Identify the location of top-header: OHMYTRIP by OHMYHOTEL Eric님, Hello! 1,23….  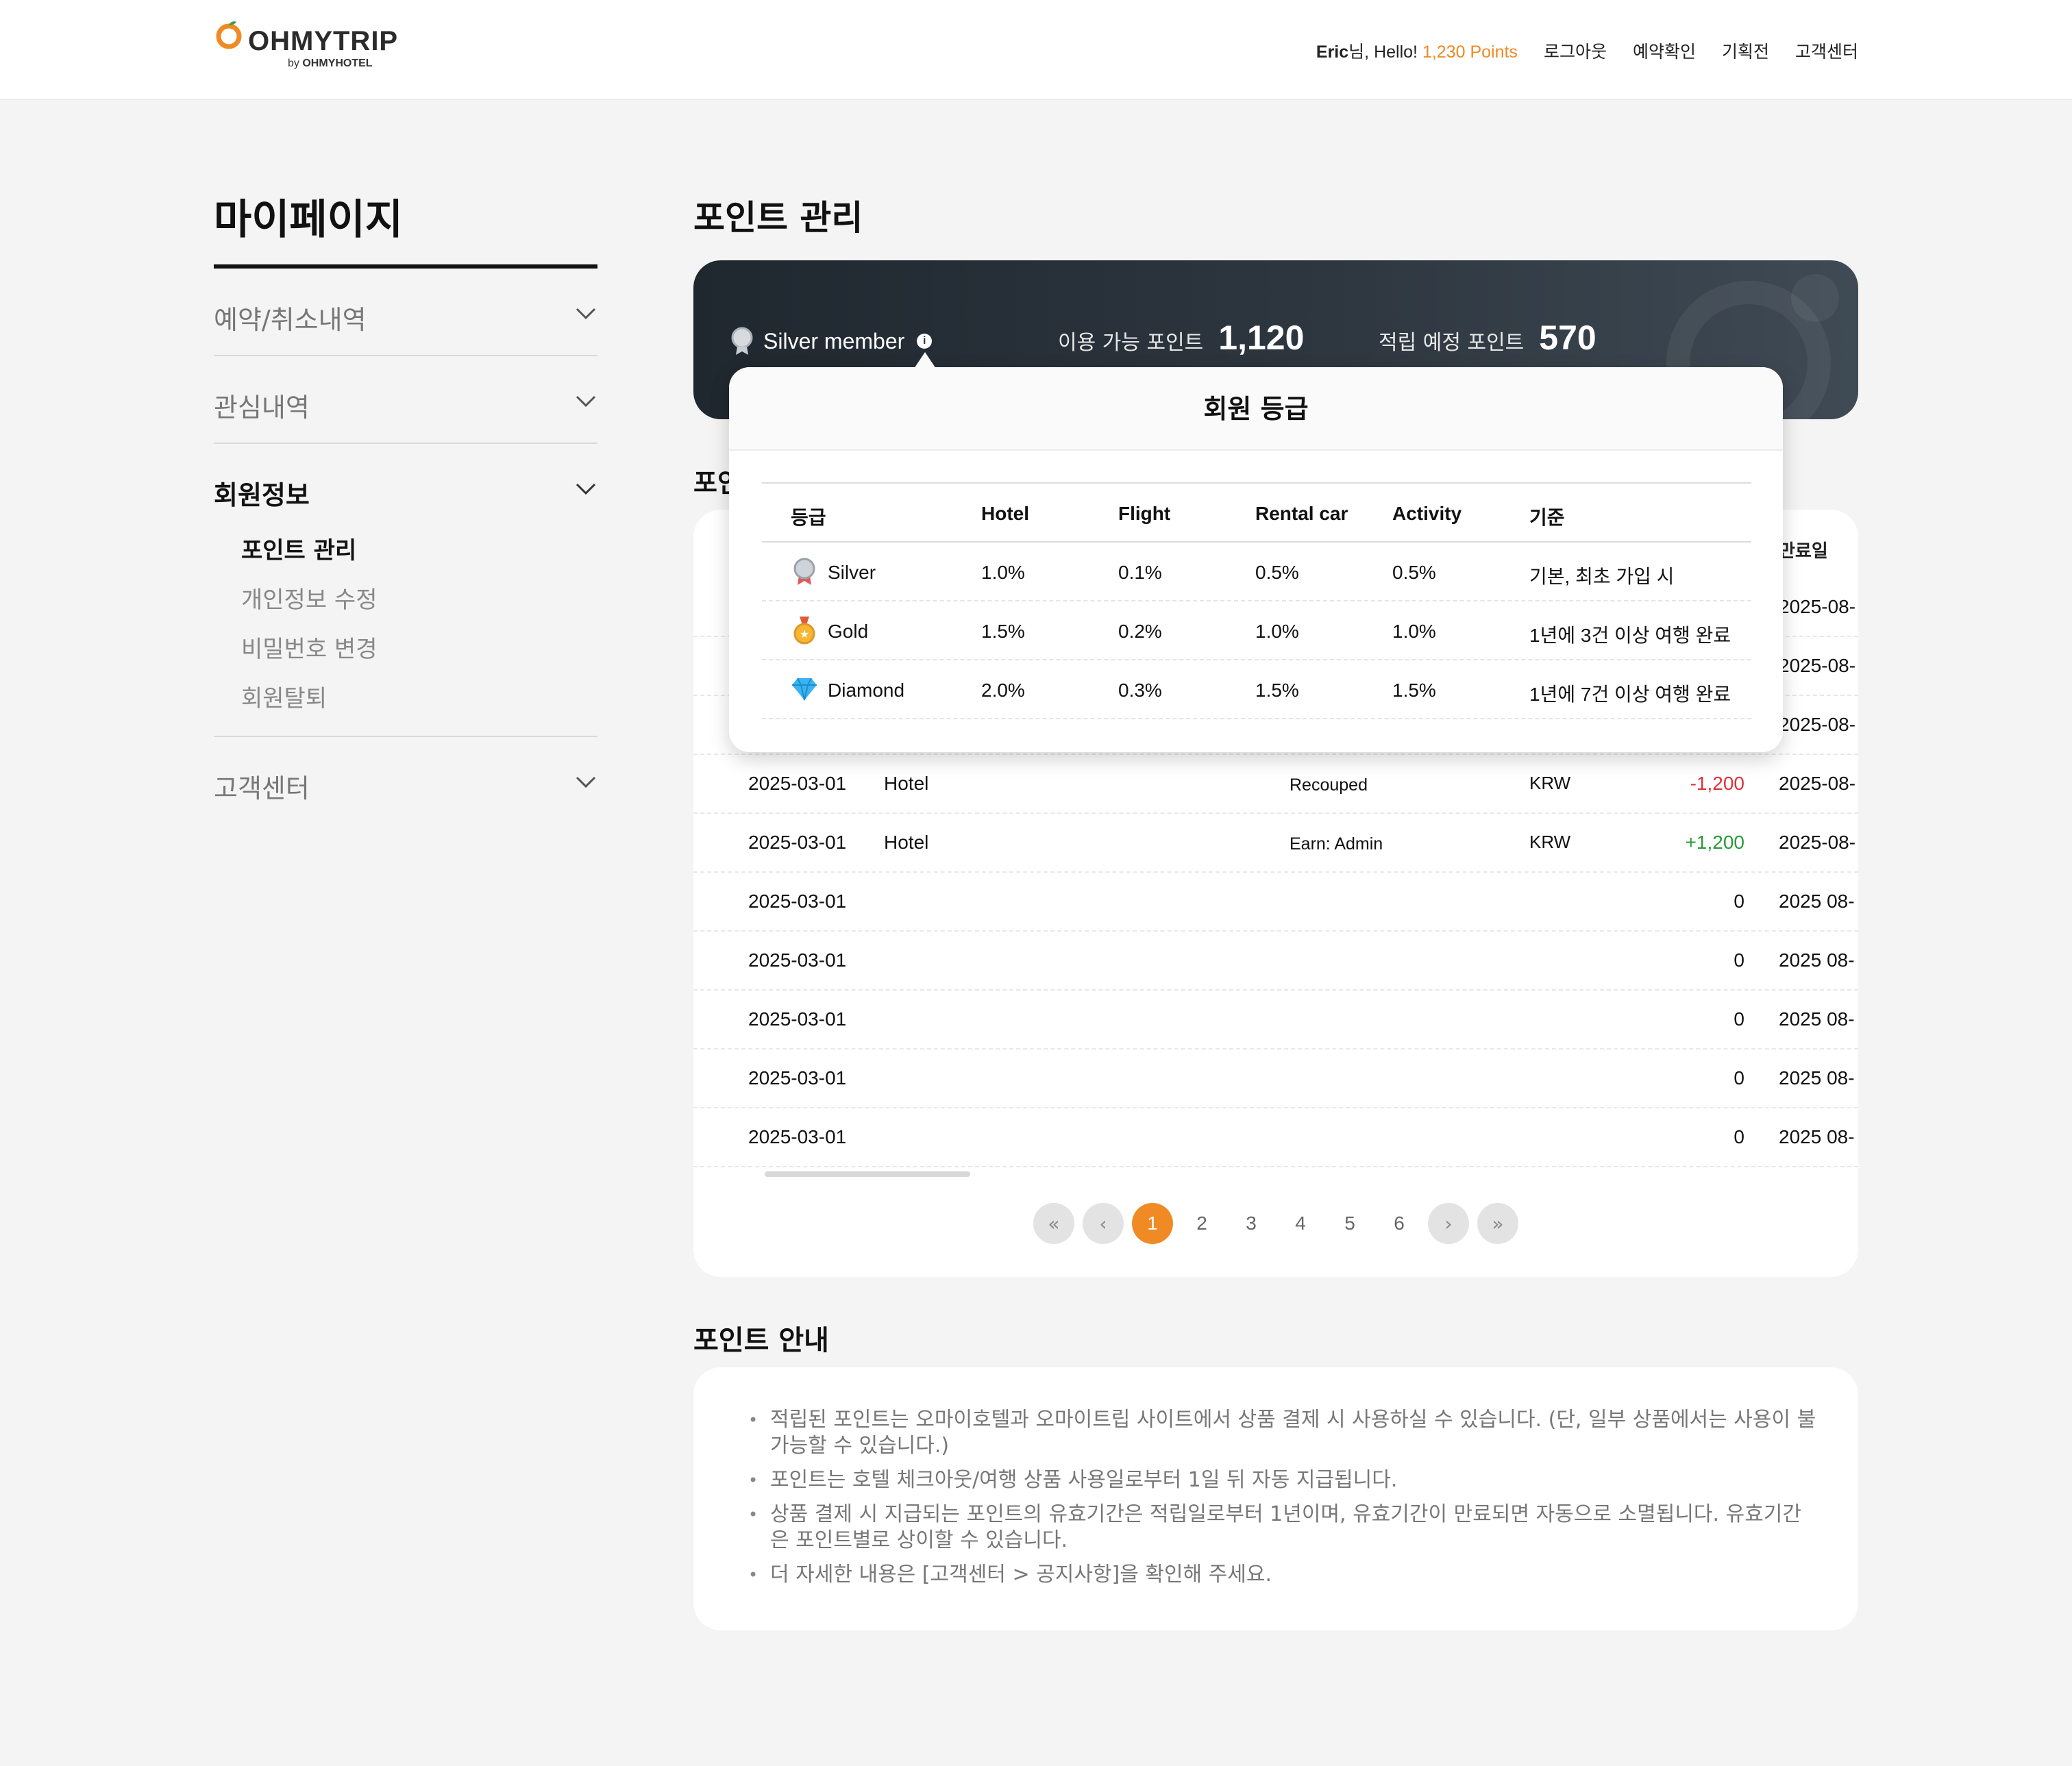
(1036, 50).